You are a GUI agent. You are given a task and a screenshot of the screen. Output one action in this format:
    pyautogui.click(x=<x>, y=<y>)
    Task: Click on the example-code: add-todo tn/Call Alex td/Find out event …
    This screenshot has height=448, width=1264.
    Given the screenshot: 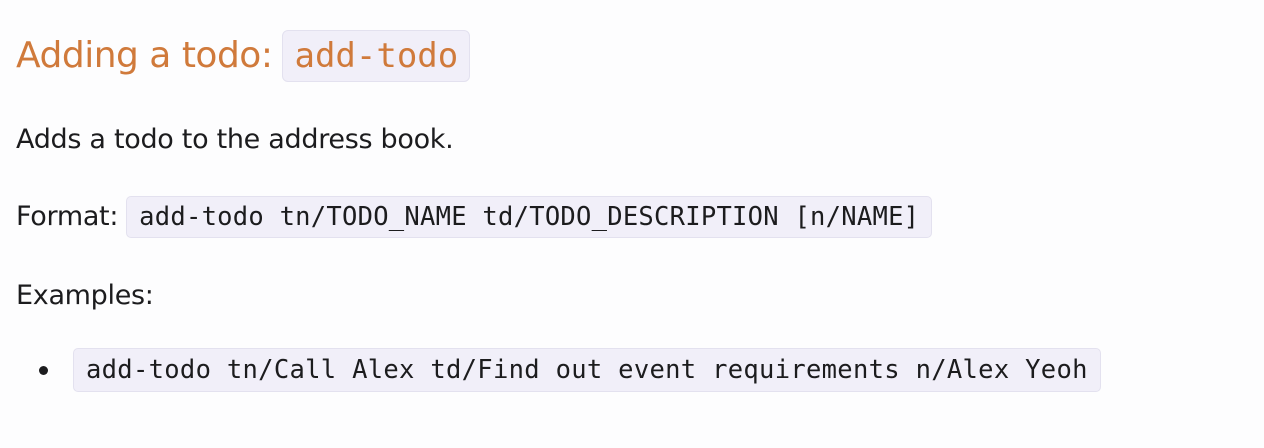 What is the action you would take?
    pyautogui.click(x=587, y=370)
    